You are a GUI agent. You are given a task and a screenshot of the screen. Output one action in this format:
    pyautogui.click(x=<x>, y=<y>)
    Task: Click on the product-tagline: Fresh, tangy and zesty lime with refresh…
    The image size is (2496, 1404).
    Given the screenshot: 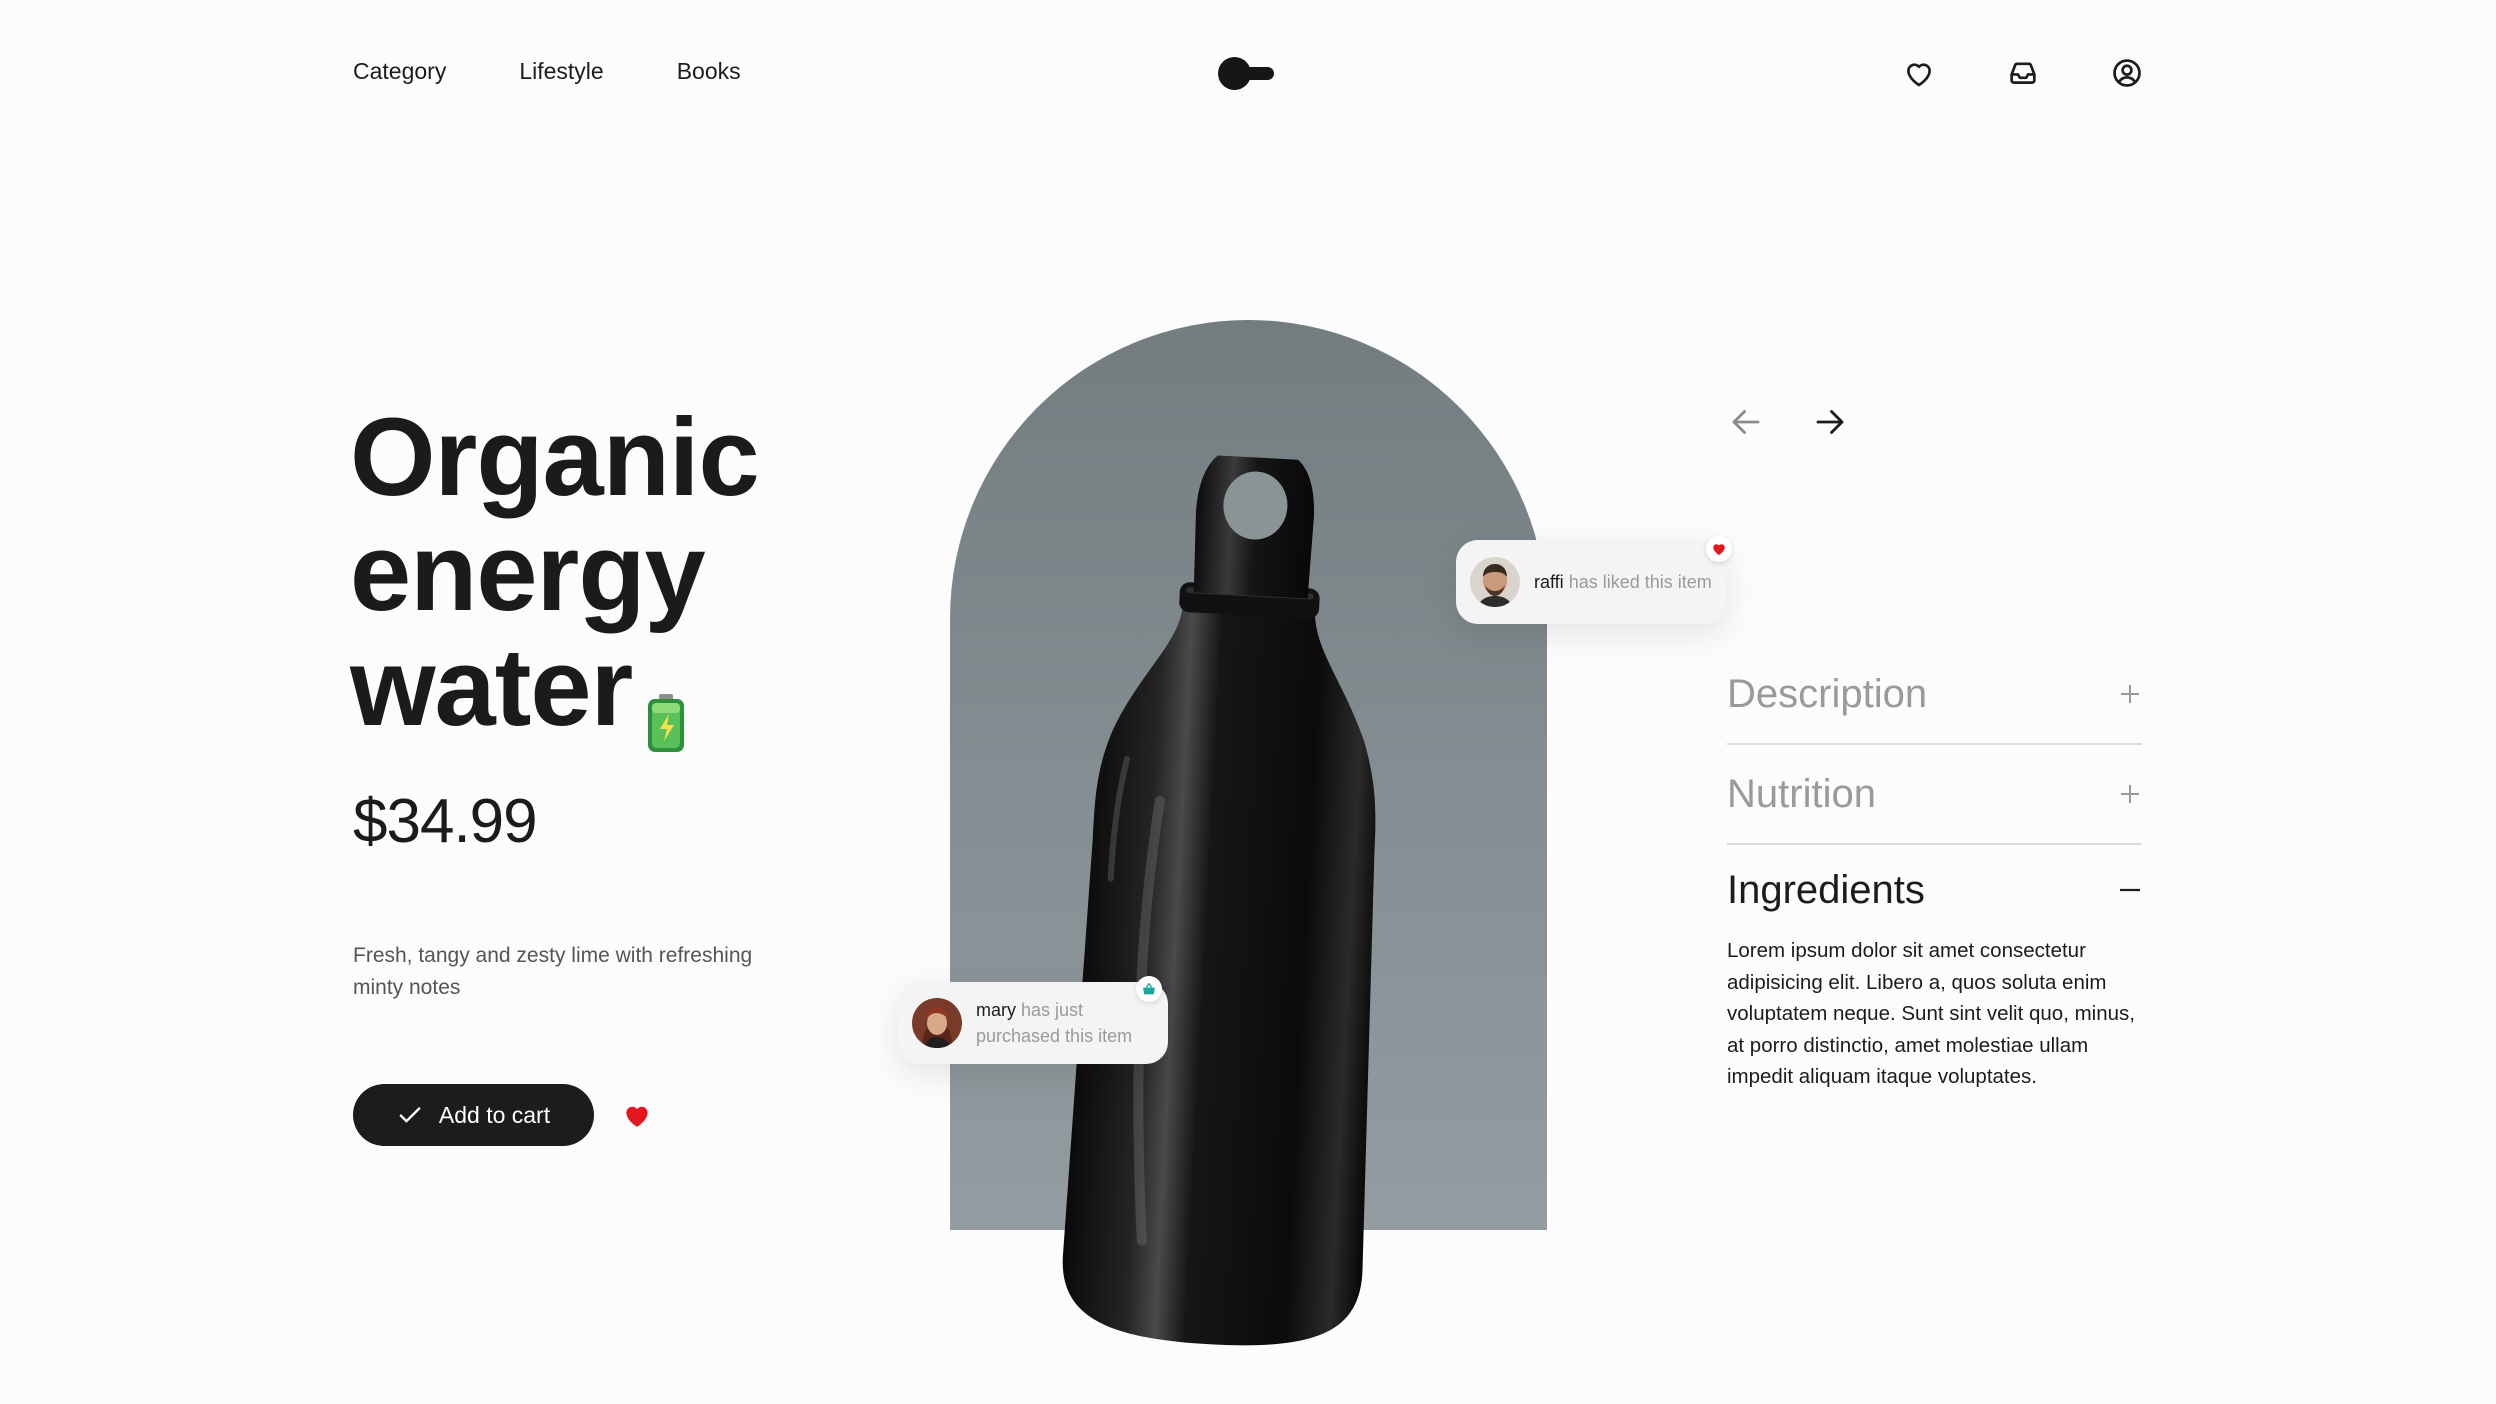 What is the action you would take?
    pyautogui.click(x=553, y=971)
    